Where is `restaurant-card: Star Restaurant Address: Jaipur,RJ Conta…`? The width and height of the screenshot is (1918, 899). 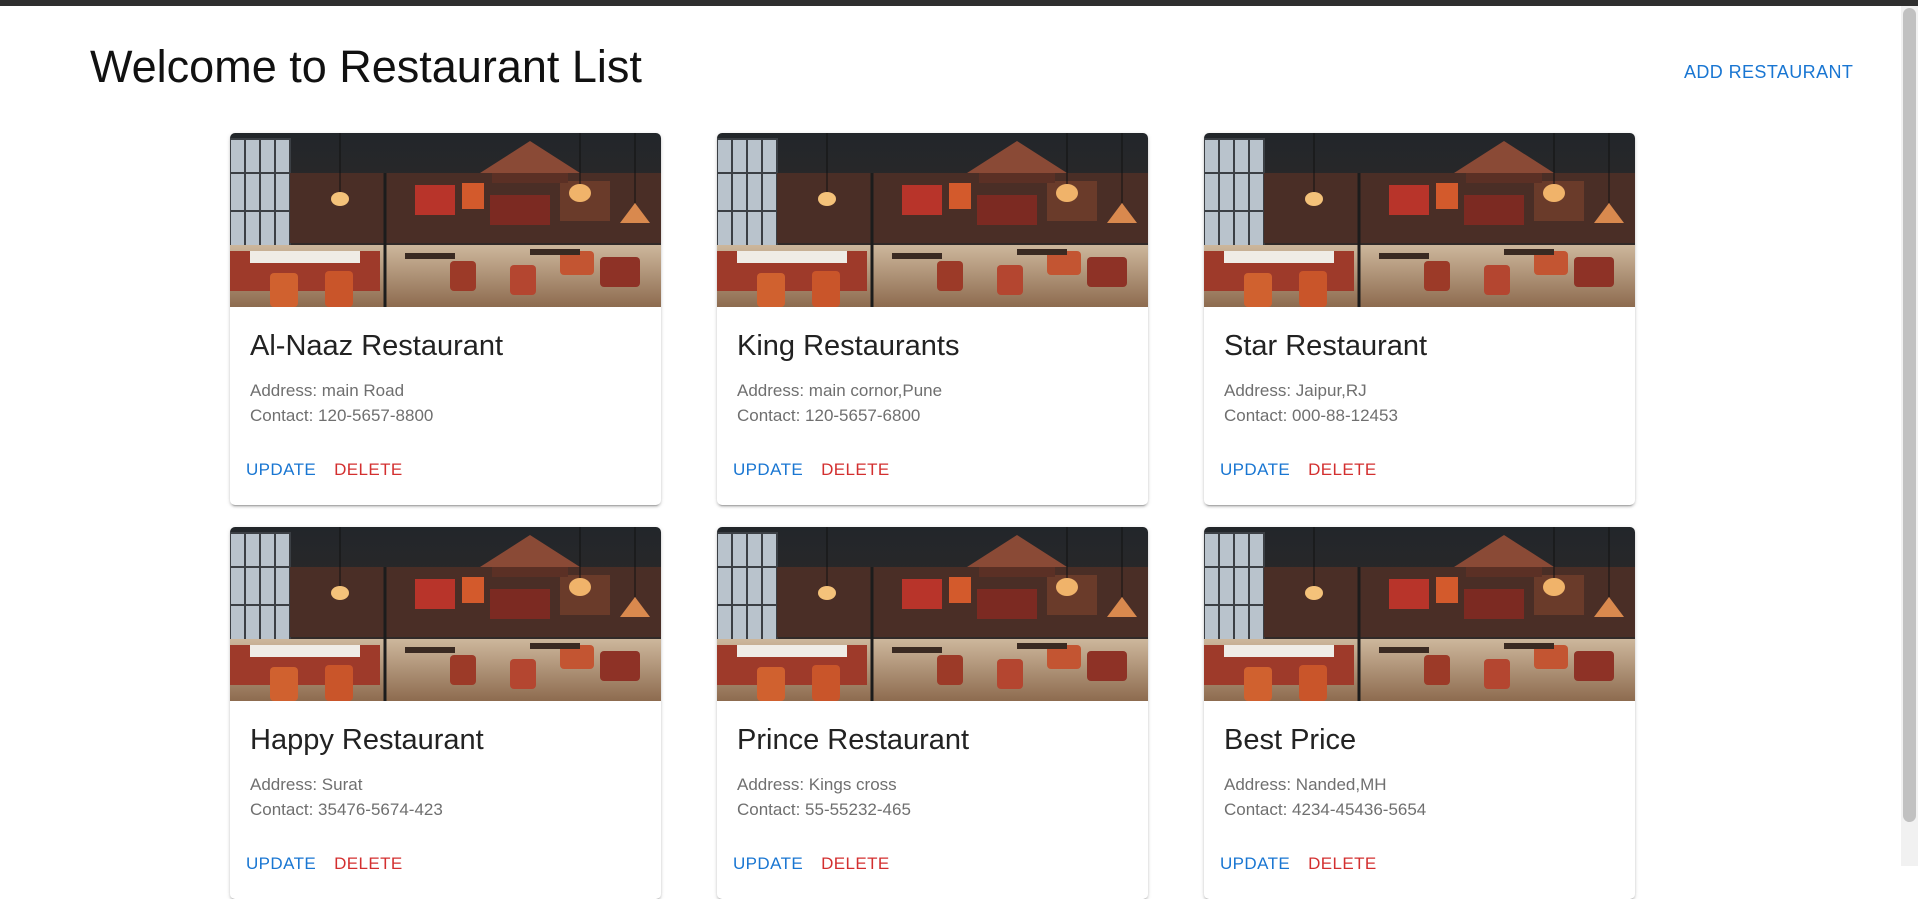
restaurant-card: Star Restaurant Address: Jaipur,RJ Conta… is located at coordinates (1419, 319).